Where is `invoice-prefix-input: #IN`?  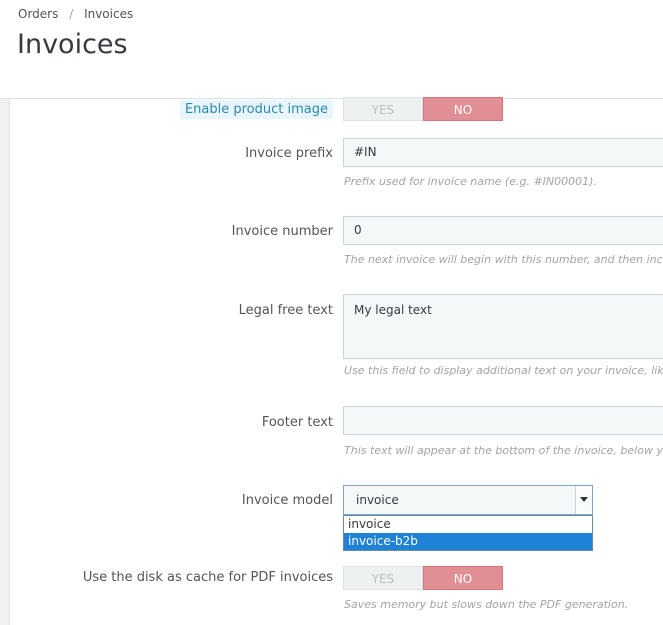 invoice-prefix-input: #IN is located at coordinates (503, 152).